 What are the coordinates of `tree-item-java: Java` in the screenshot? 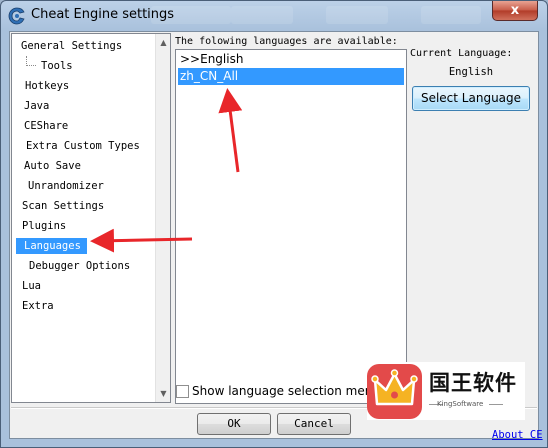 It's located at (36, 106).